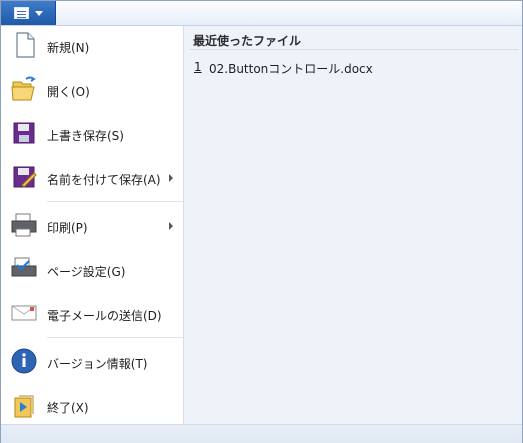  I want to click on recent-files-divider, so click(354, 49).